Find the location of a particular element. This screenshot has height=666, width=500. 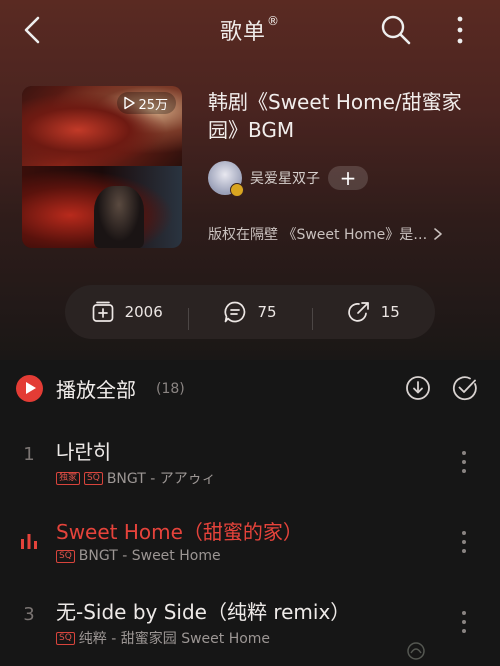

top-bar: 歌单® is located at coordinates (250, 30).